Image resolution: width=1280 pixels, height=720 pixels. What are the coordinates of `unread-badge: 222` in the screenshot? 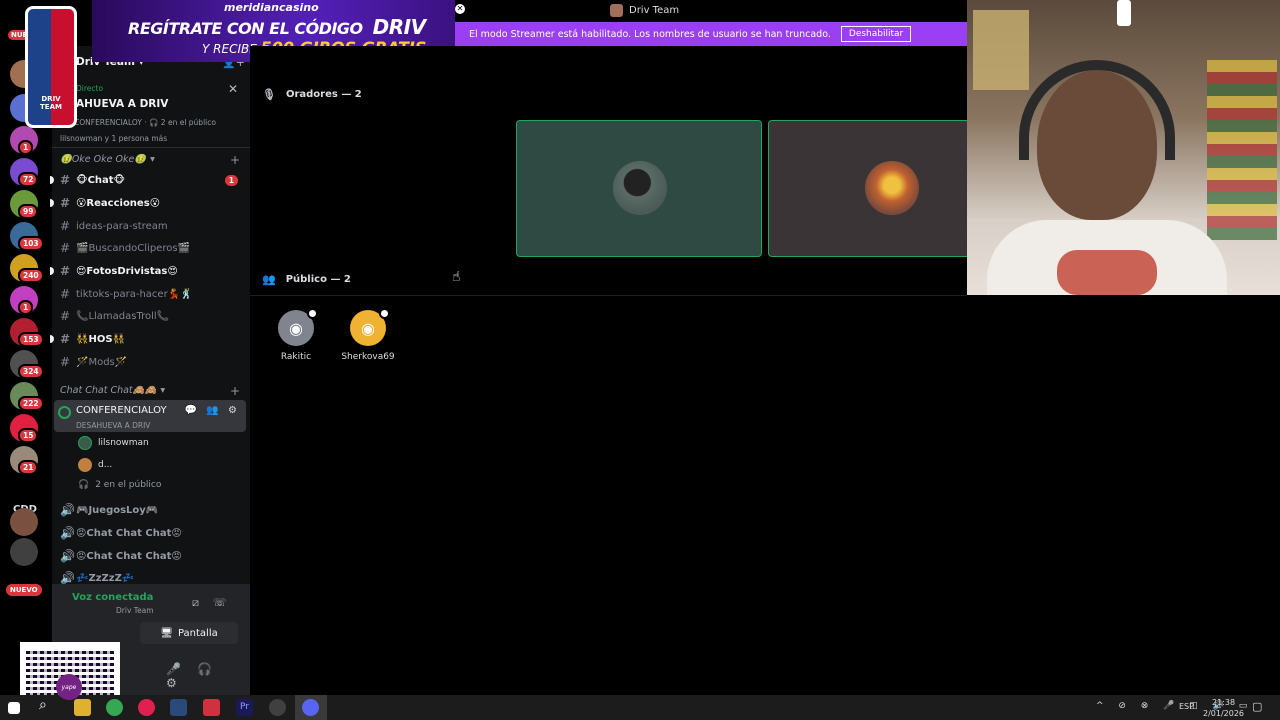 It's located at (31, 403).